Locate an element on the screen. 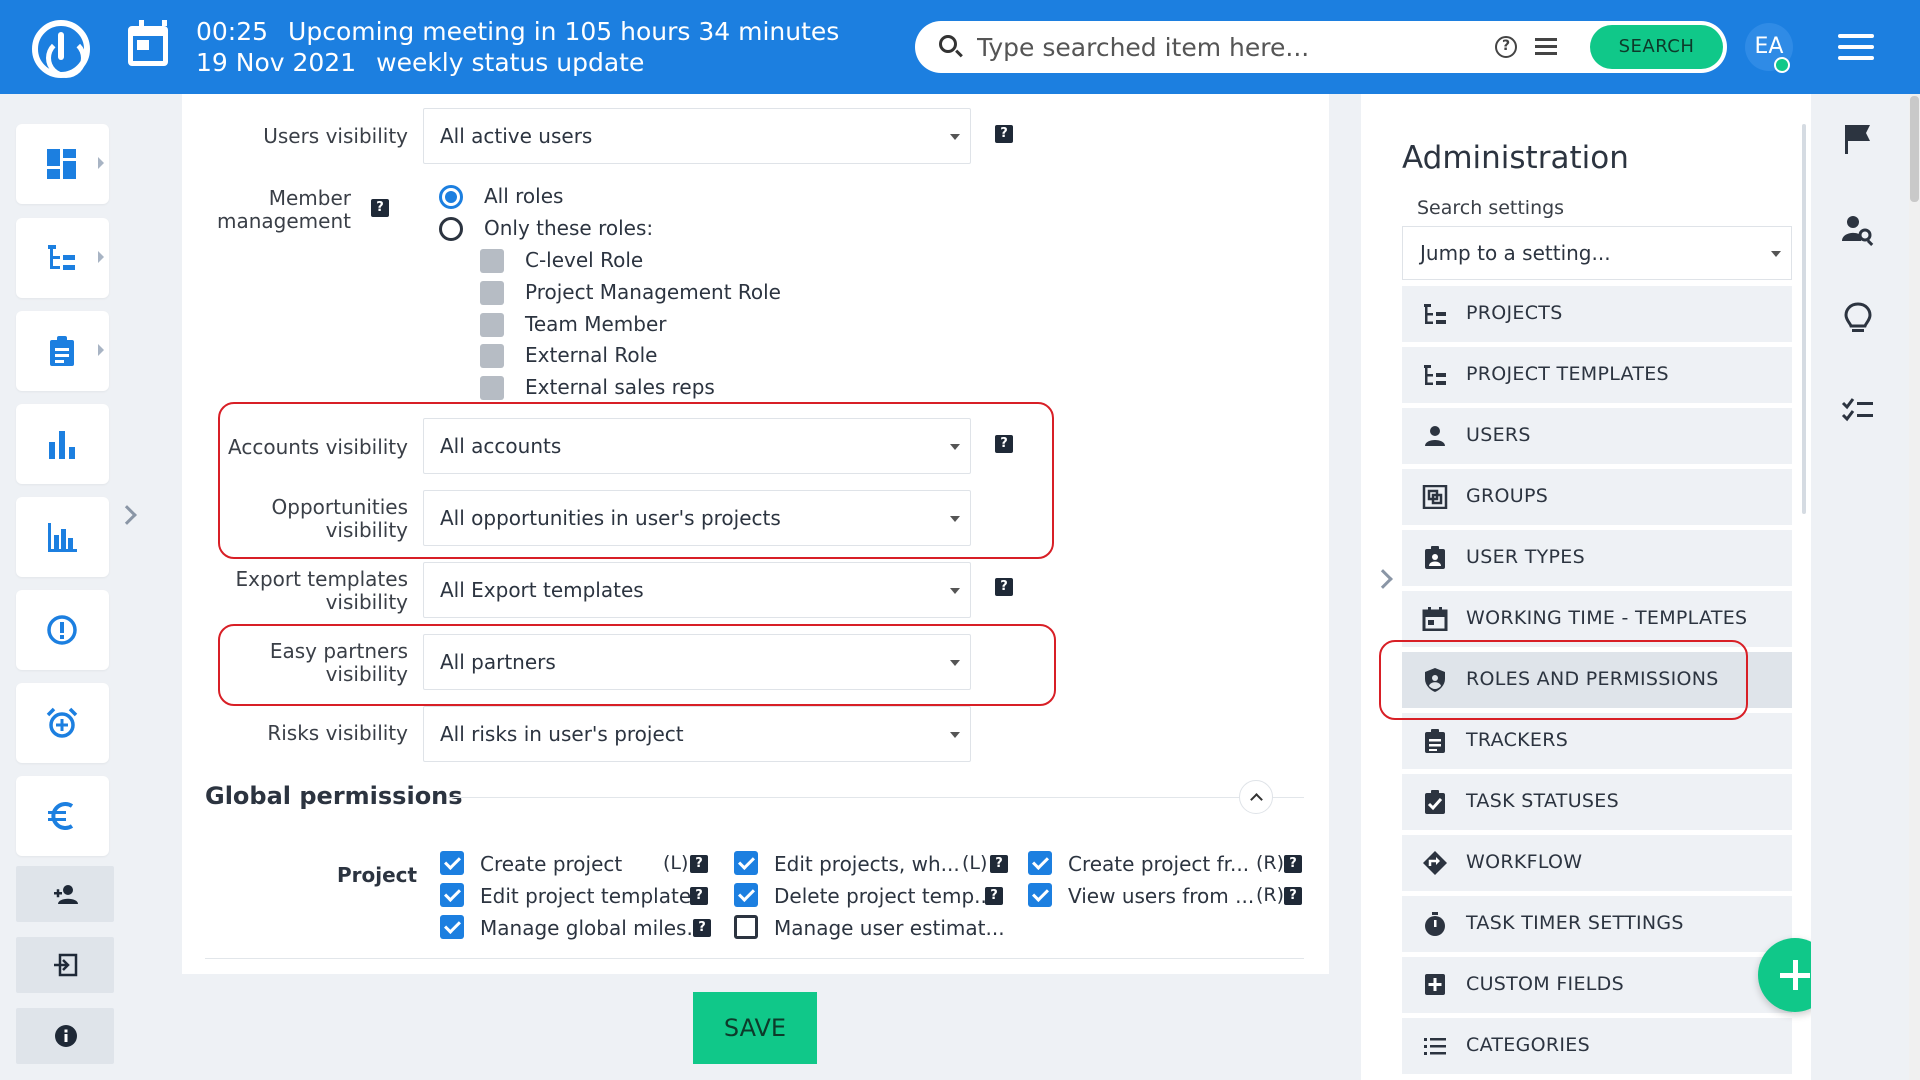 The height and width of the screenshot is (1080, 1920). sidebar-item-dashboard is located at coordinates (62, 164).